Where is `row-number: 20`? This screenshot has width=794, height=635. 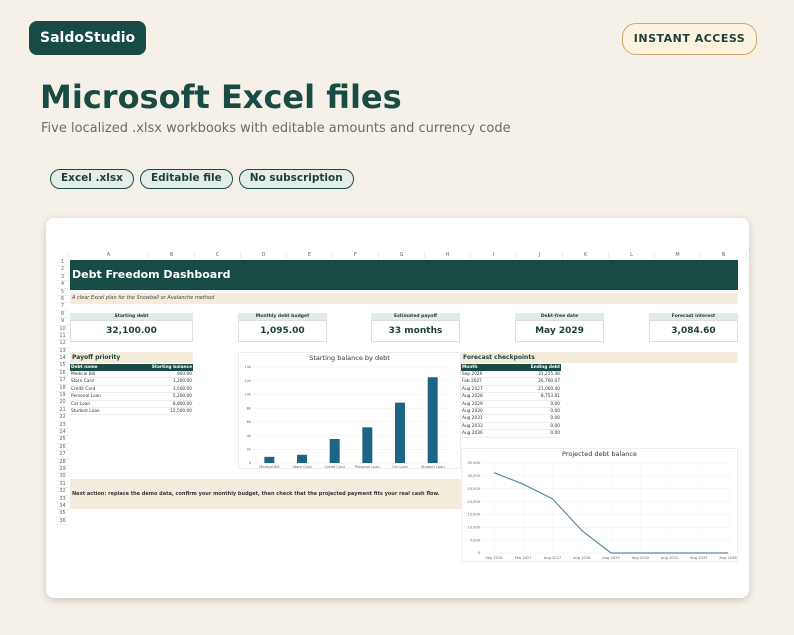
row-number: 20 is located at coordinates (62, 403).